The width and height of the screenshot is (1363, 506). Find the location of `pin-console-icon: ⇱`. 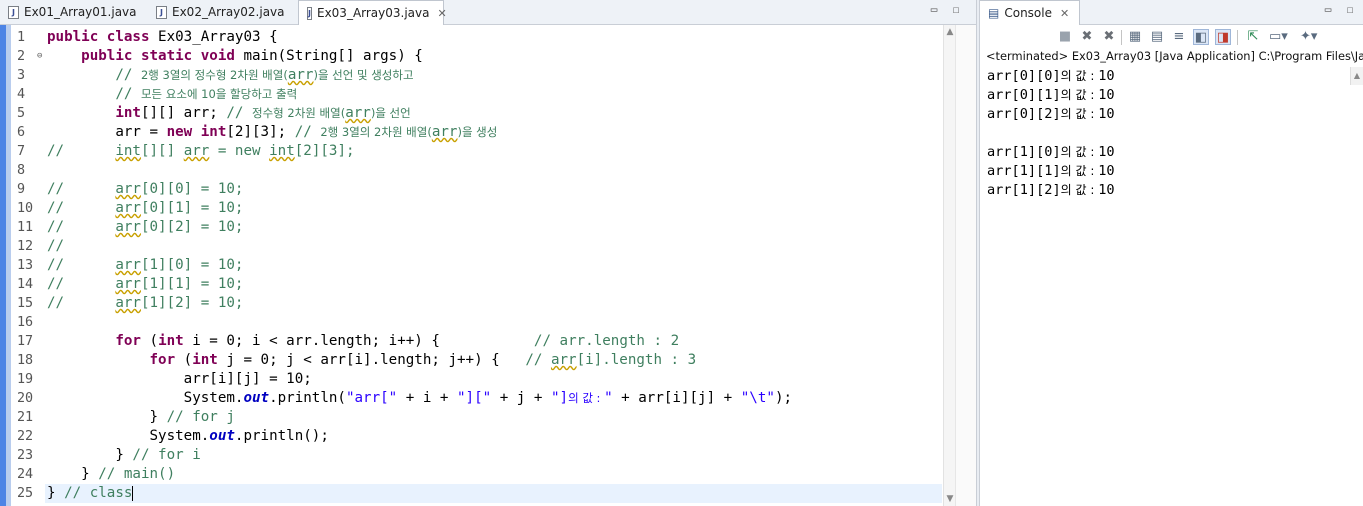

pin-console-icon: ⇱ is located at coordinates (1253, 37).